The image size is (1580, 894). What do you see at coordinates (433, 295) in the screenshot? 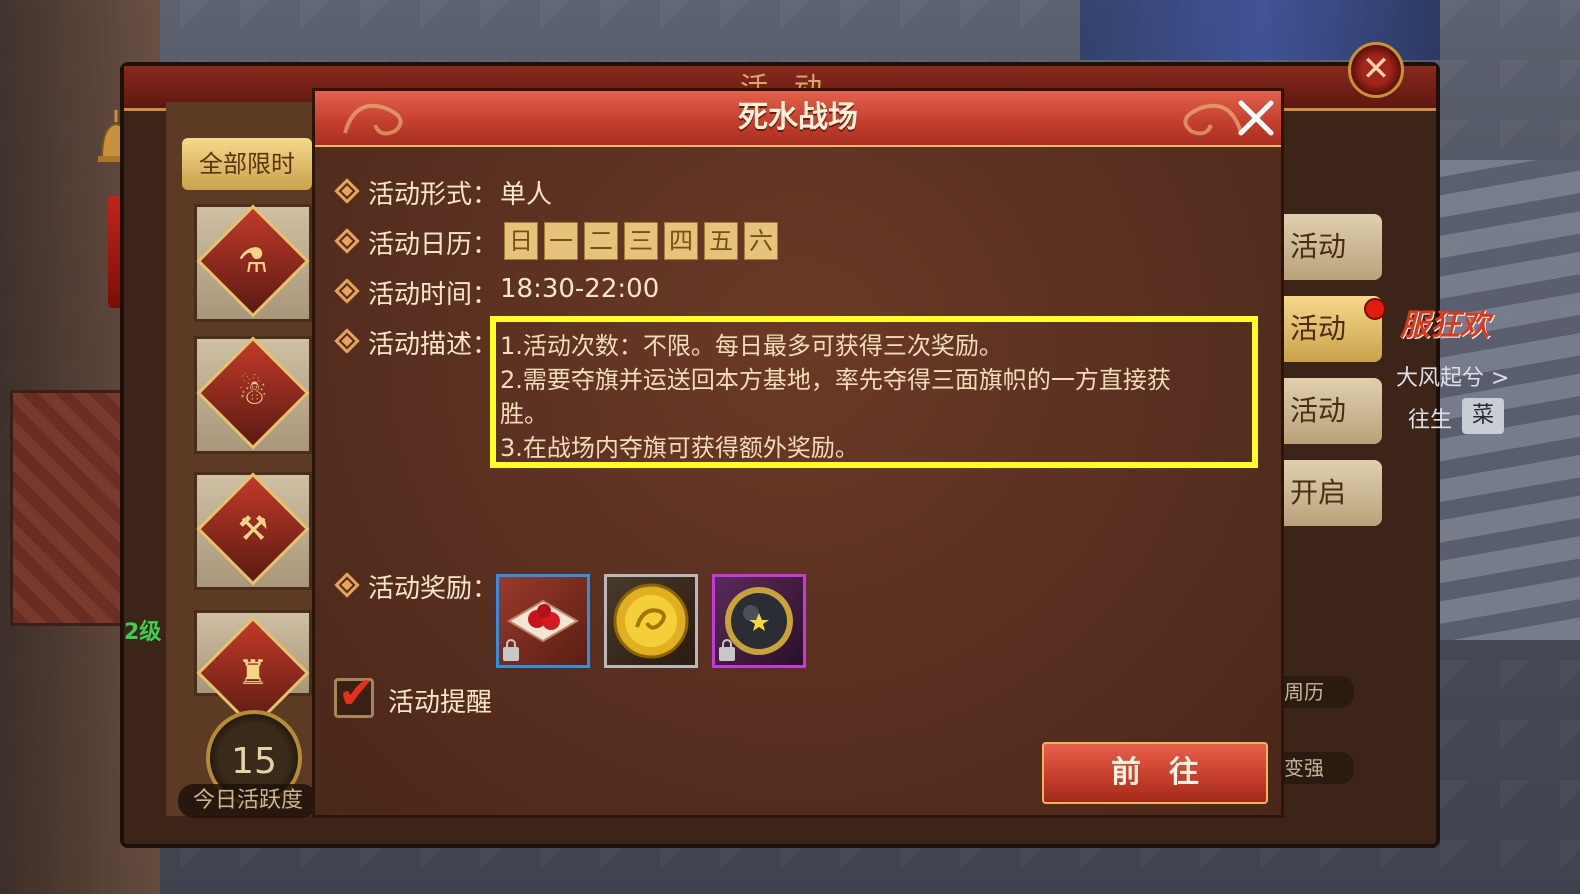
I see `time-label: 活动时间：` at bounding box center [433, 295].